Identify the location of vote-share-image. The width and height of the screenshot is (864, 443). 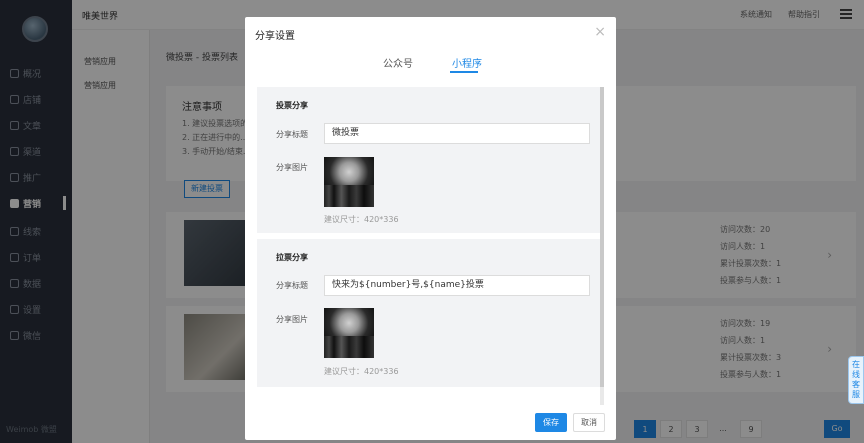
(349, 182).